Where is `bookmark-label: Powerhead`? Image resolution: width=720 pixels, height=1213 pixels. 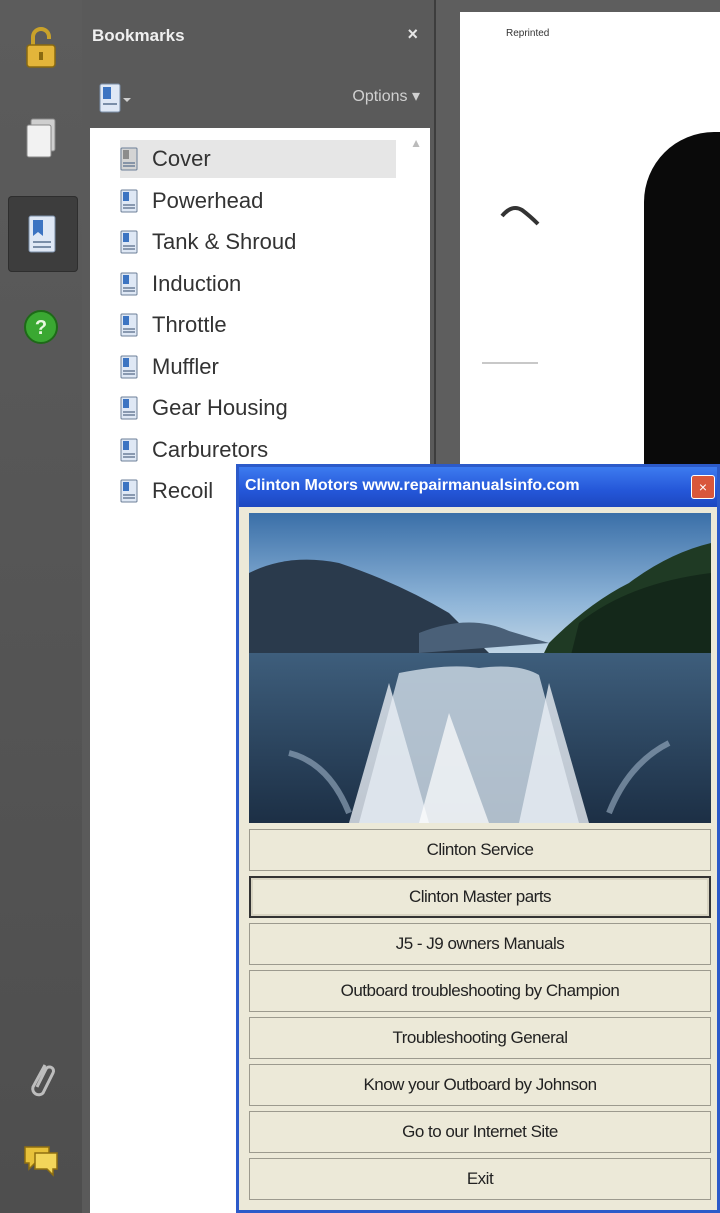 bookmark-label: Powerhead is located at coordinates (208, 200).